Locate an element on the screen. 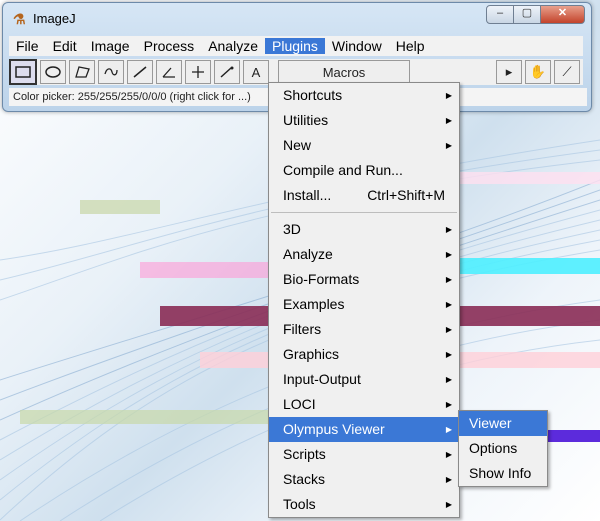 This screenshot has height=521, width=600. title-bar: ⚗ ImageJ – ▢ ✕ is located at coordinates (297, 18).